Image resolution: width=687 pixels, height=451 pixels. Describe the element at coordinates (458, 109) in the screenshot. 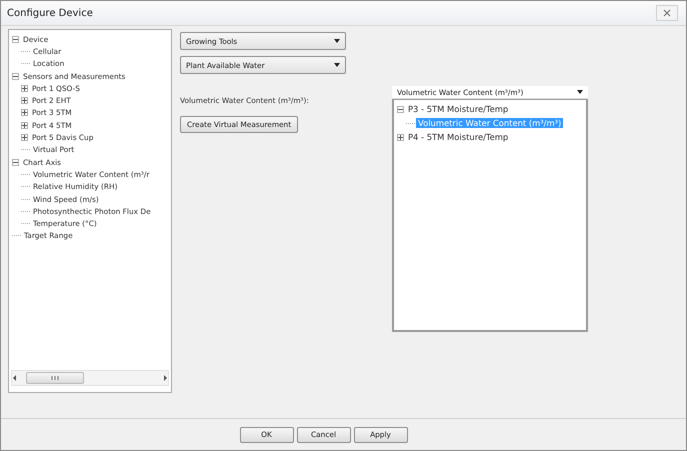

I see `tree-item: P3 - 5TM Moisture/Temp` at that location.